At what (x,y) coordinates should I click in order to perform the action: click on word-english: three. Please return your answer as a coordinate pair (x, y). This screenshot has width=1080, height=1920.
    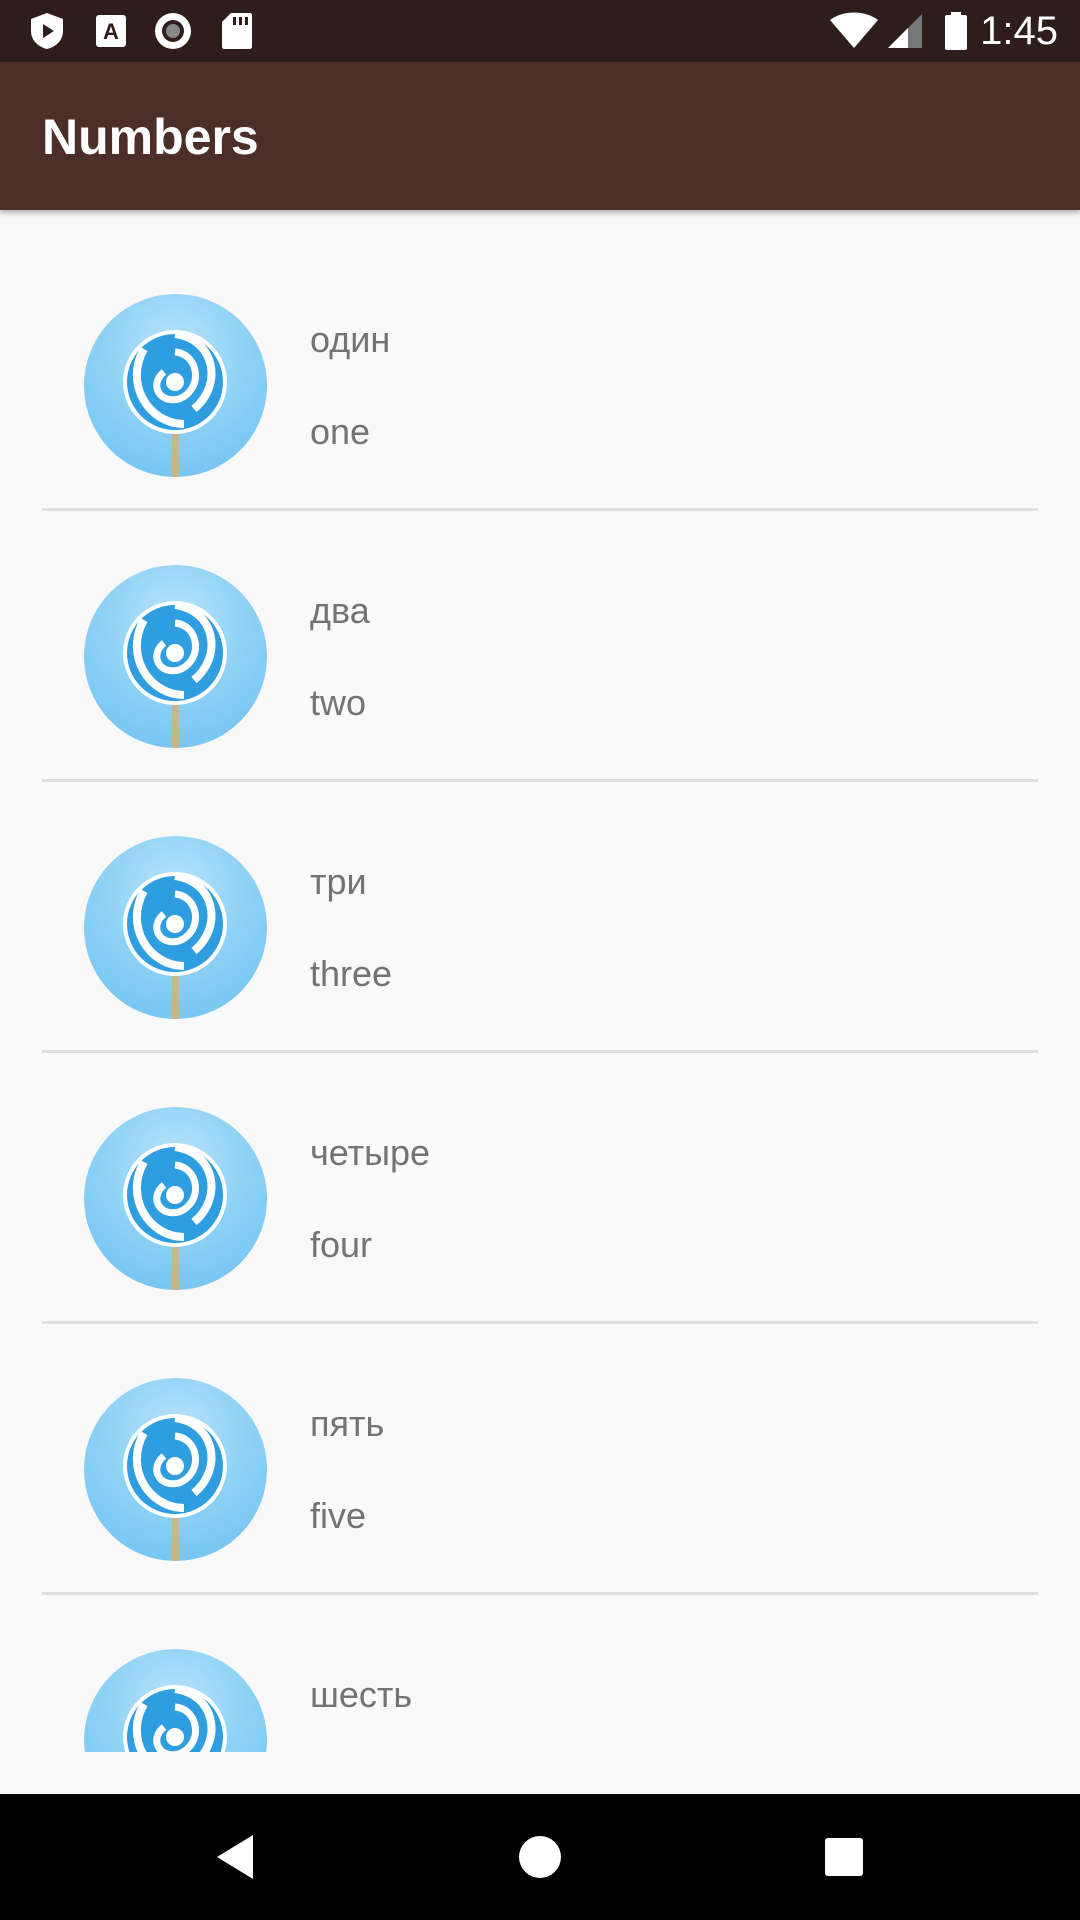
    Looking at the image, I should click on (351, 973).